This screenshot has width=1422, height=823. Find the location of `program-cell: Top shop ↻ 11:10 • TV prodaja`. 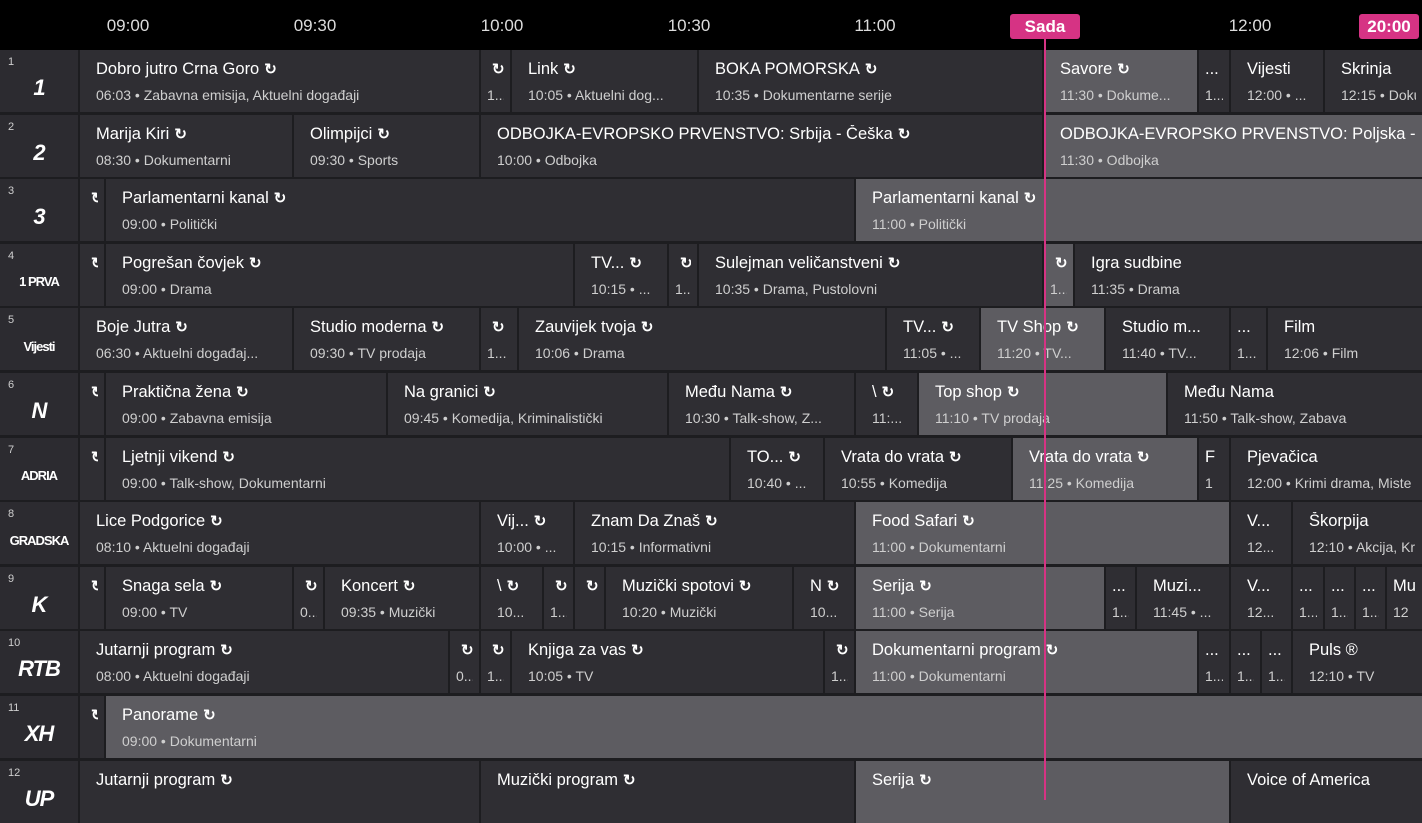

program-cell: Top shop ↻ 11:10 • TV prodaja is located at coordinates (1042, 404).